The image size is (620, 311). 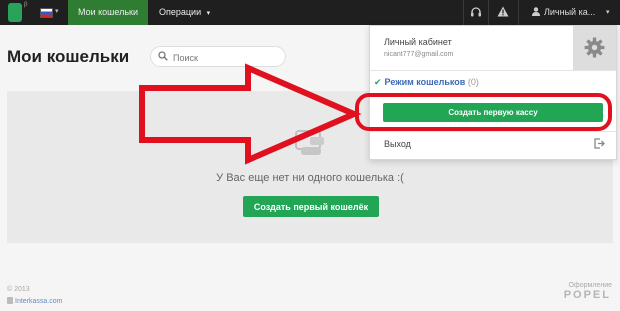 What do you see at coordinates (378, 82) in the screenshot?
I see `check-icon: ✔` at bounding box center [378, 82].